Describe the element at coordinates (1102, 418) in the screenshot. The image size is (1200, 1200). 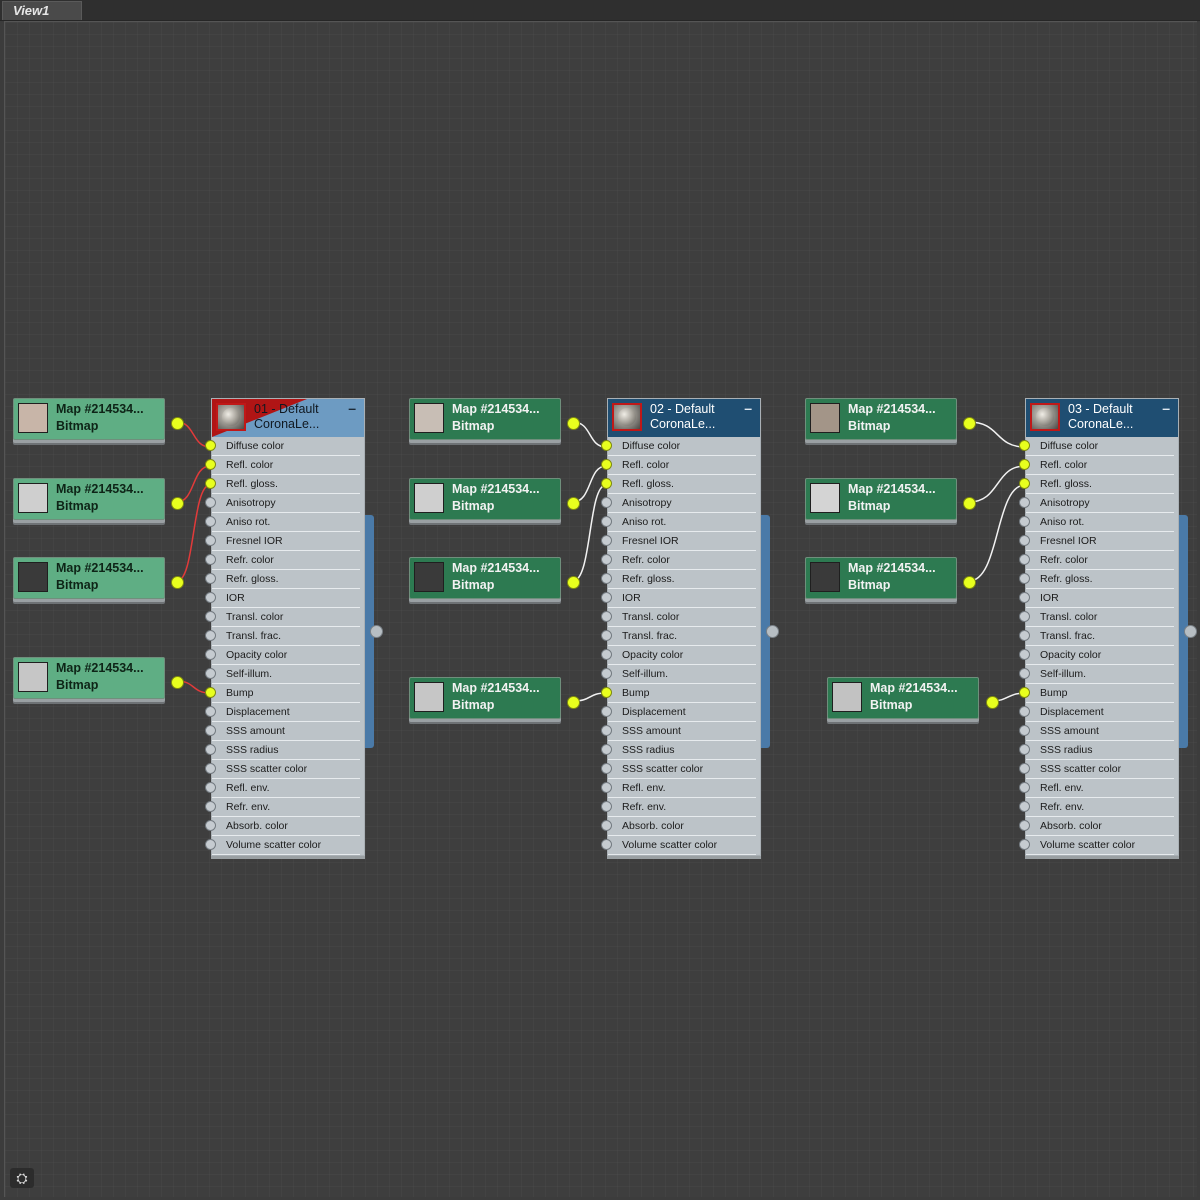
I see `material-header: 03 - Default CoronaLe... –` at that location.